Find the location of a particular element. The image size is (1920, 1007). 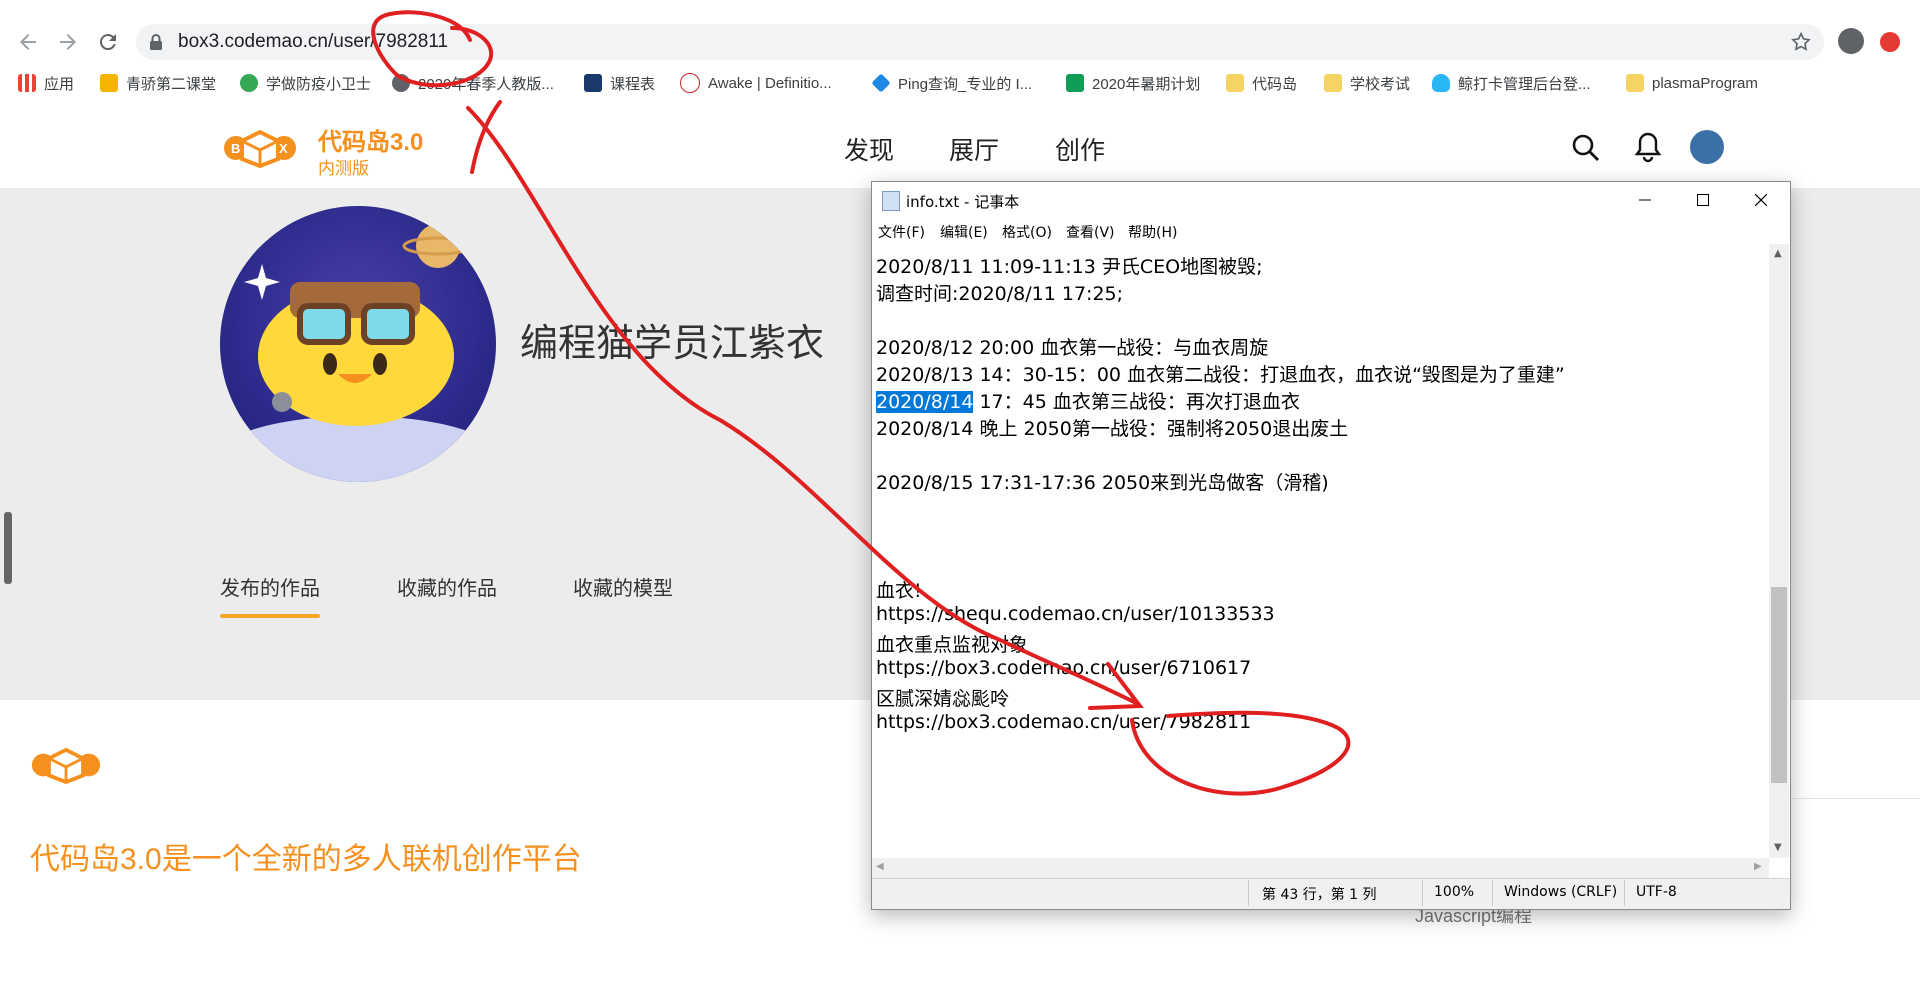

bell-icon is located at coordinates (1648, 149).